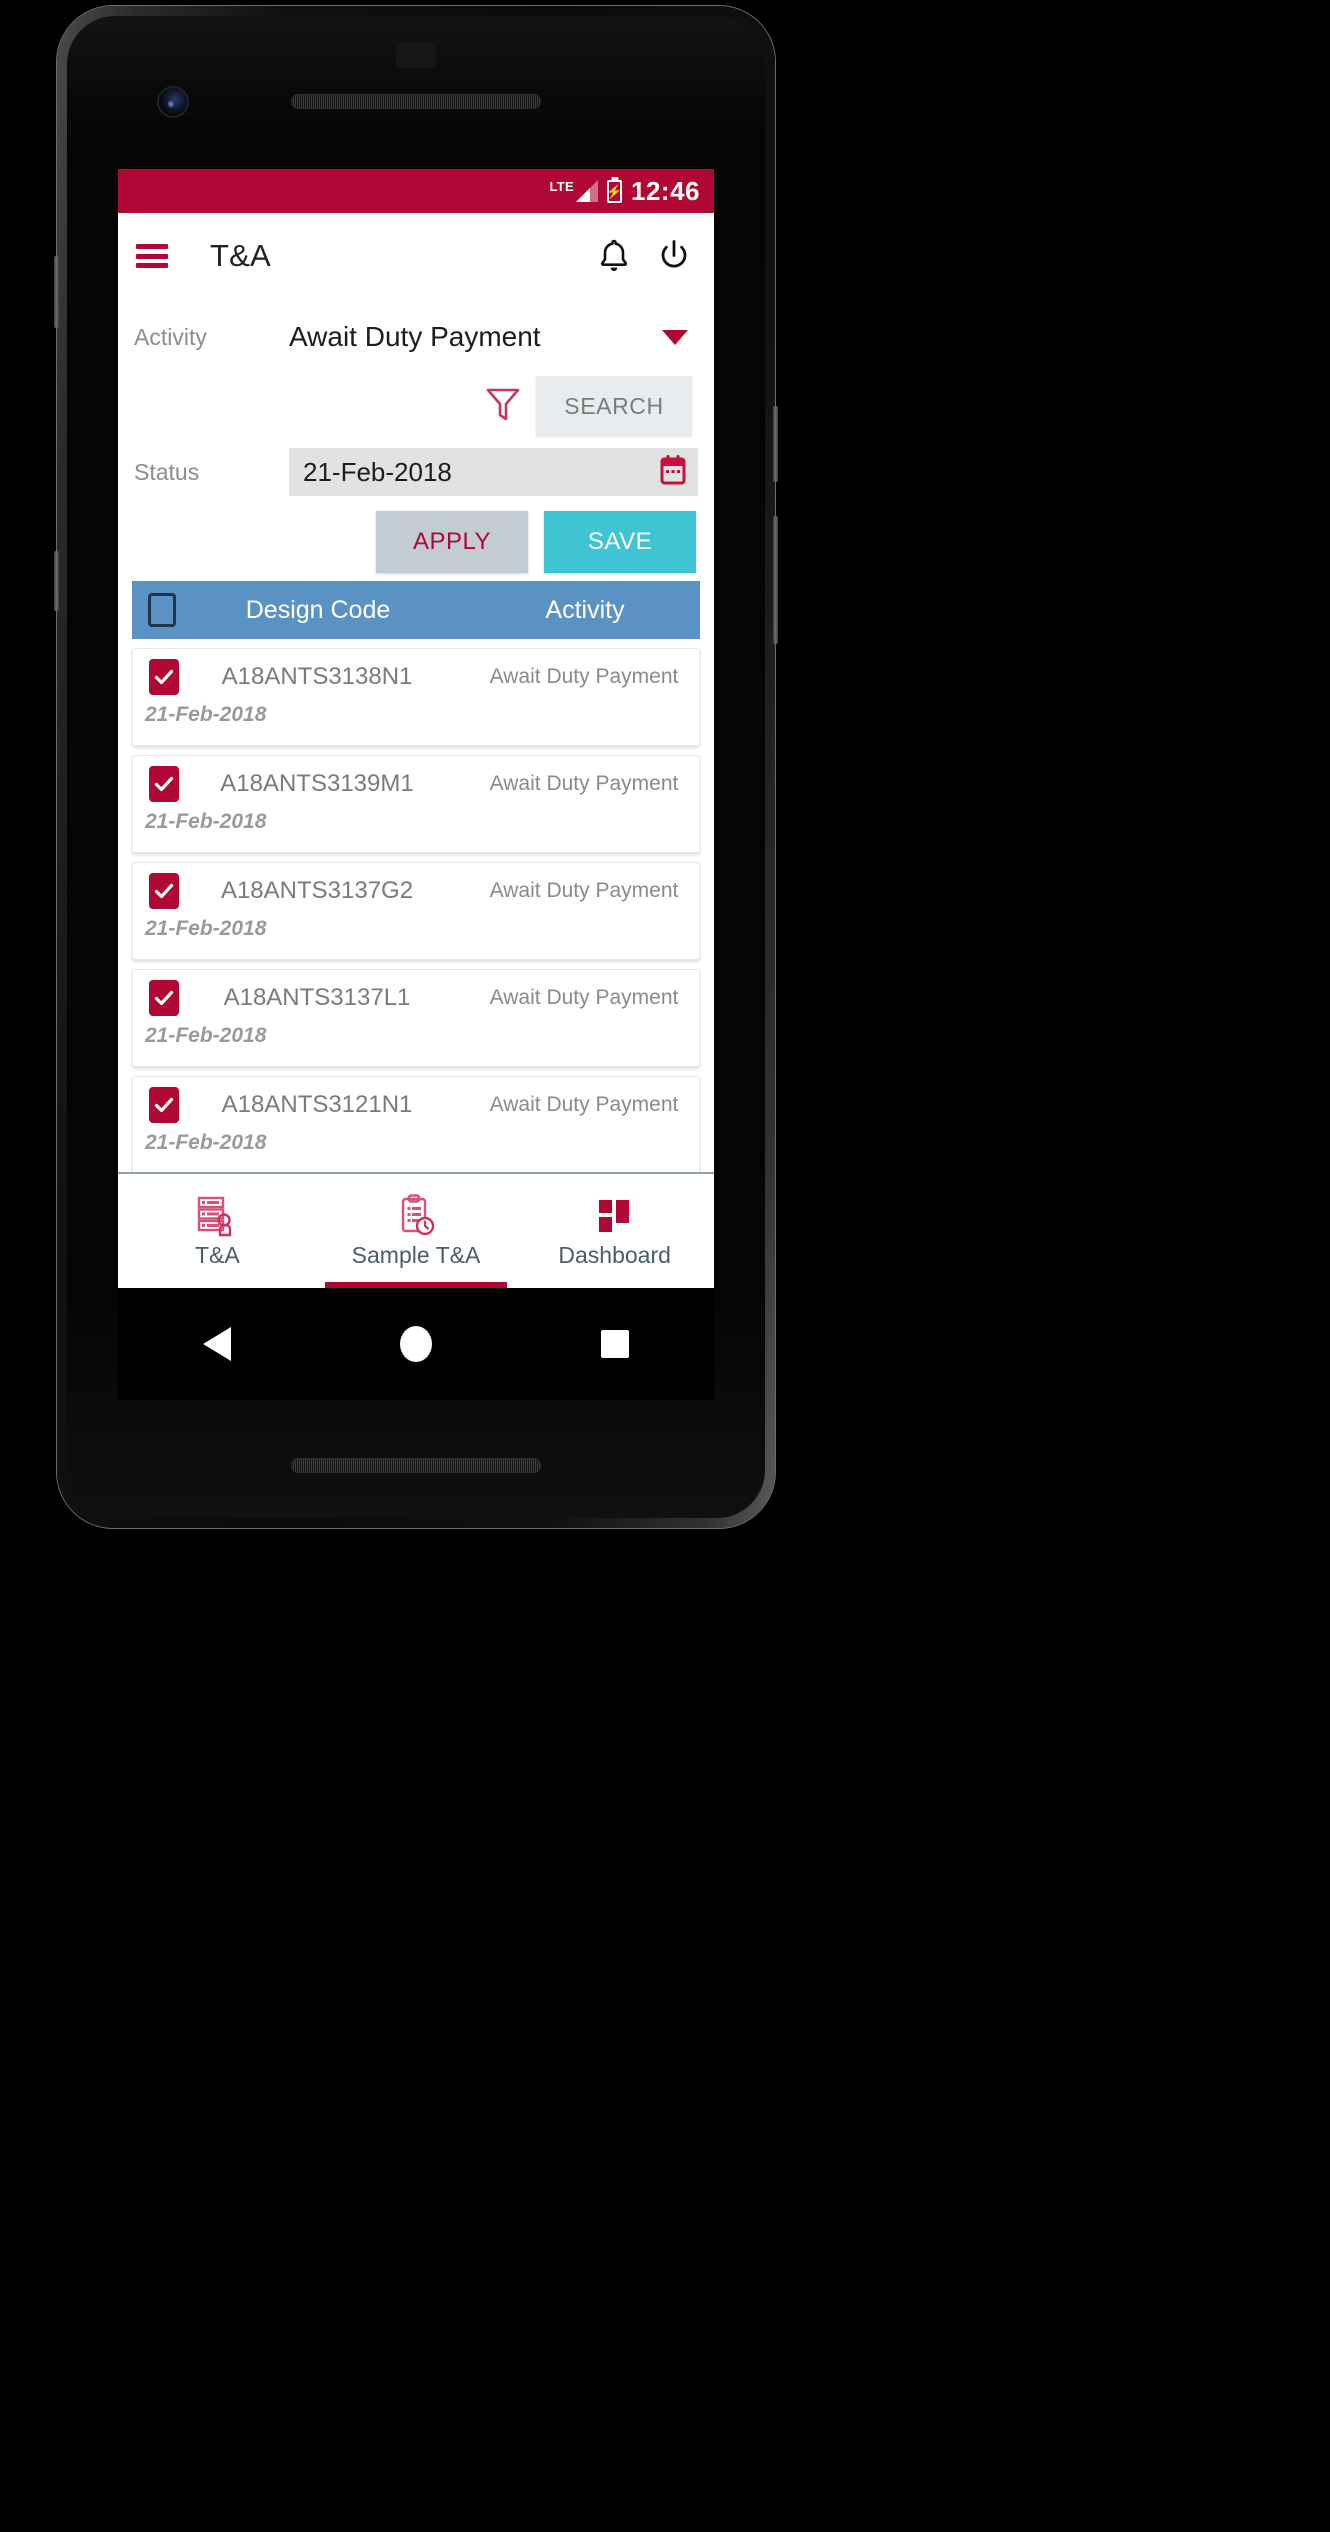 The image size is (1330, 2532). What do you see at coordinates (424, 998) in the screenshot?
I see `table-row-main: A18ANTS3137L1 Await Duty Payment` at bounding box center [424, 998].